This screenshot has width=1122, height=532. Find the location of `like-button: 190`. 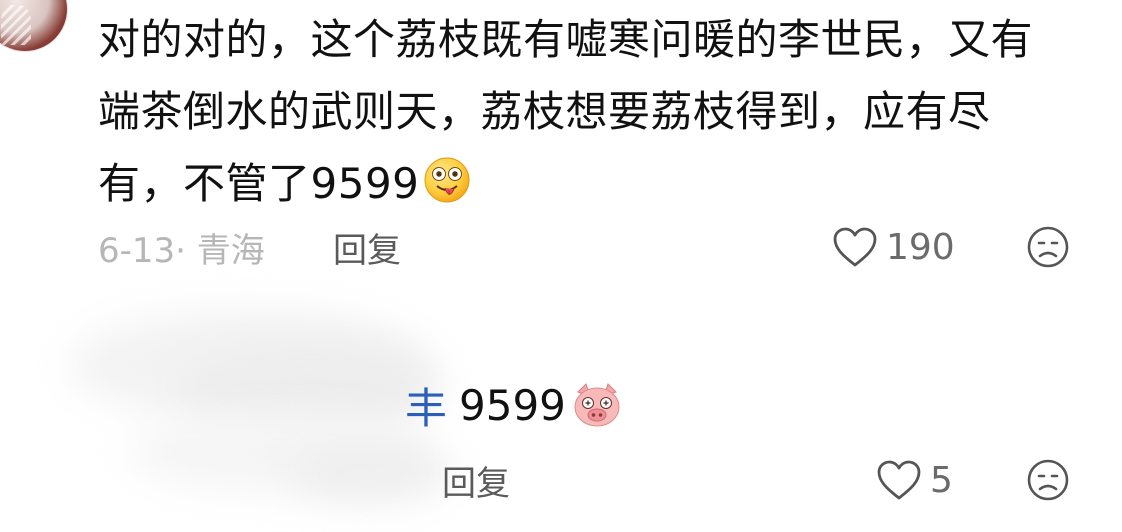

like-button: 190 is located at coordinates (893, 247).